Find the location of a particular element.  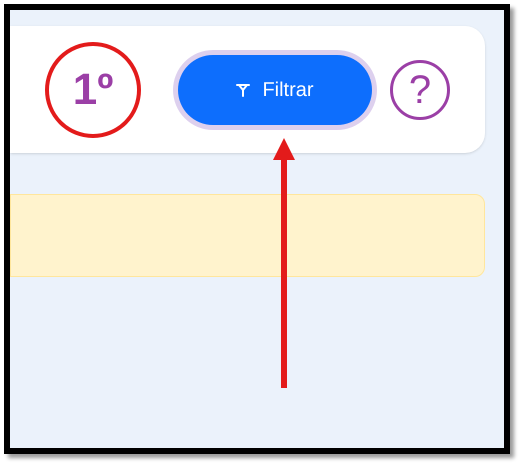

help-button: ? is located at coordinates (420, 90).